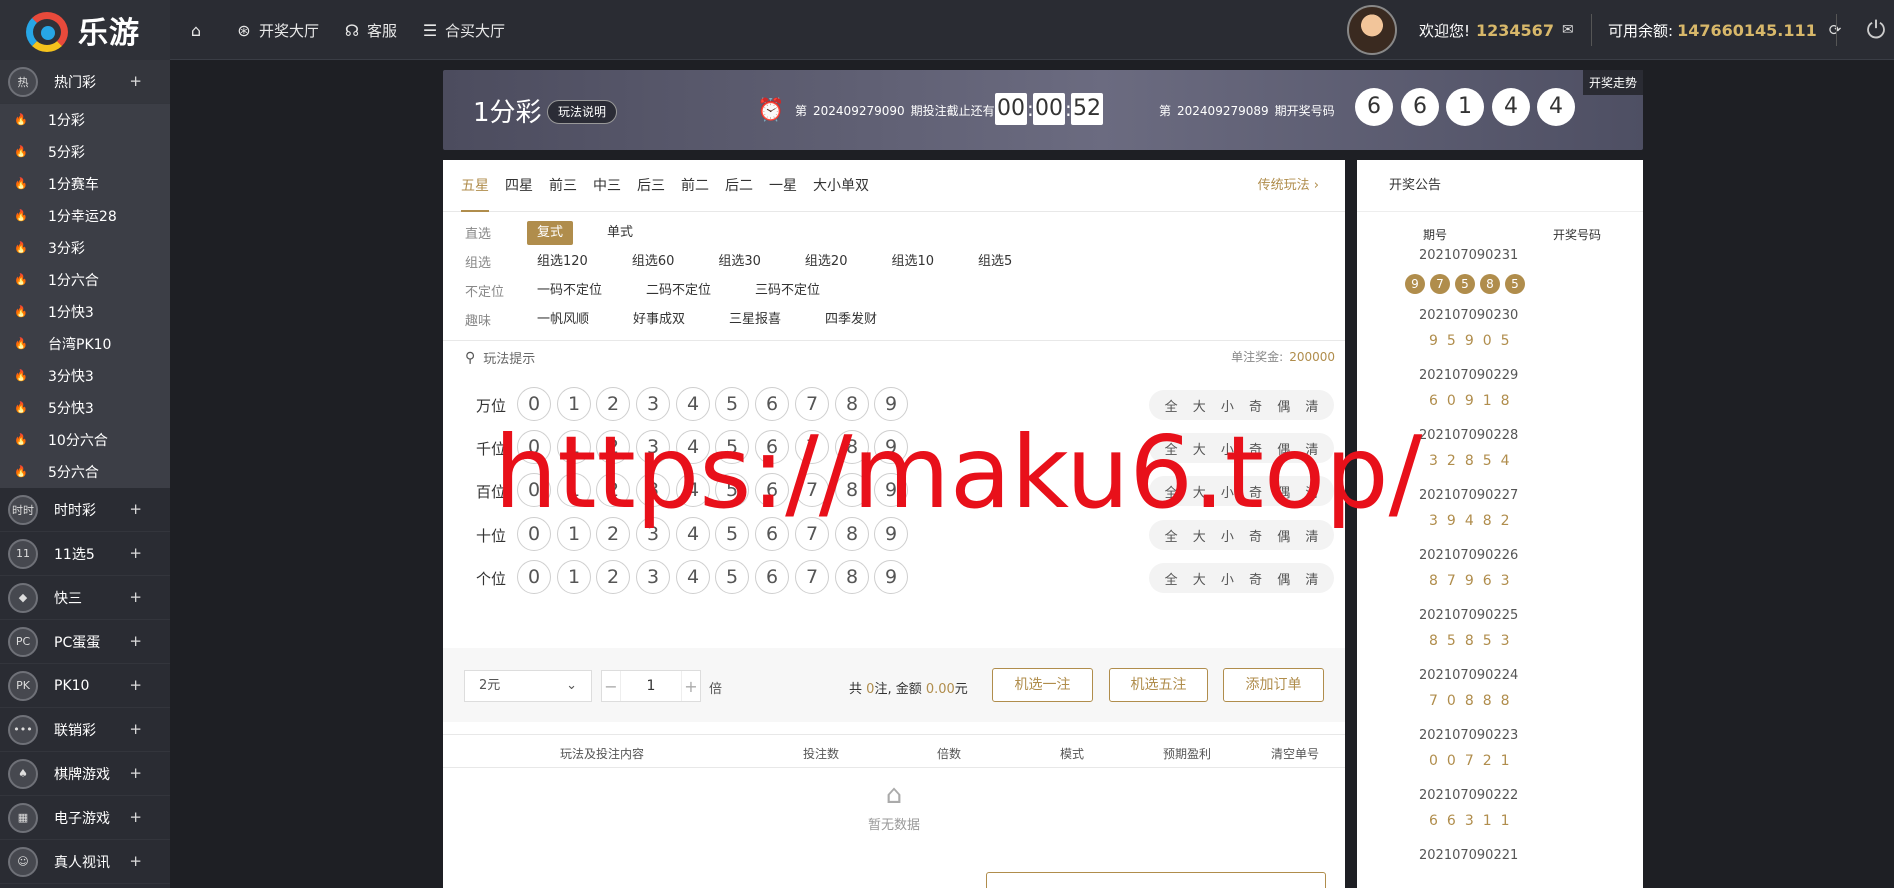  What do you see at coordinates (1042, 685) in the screenshot?
I see `random-one-button: 机选一注` at bounding box center [1042, 685].